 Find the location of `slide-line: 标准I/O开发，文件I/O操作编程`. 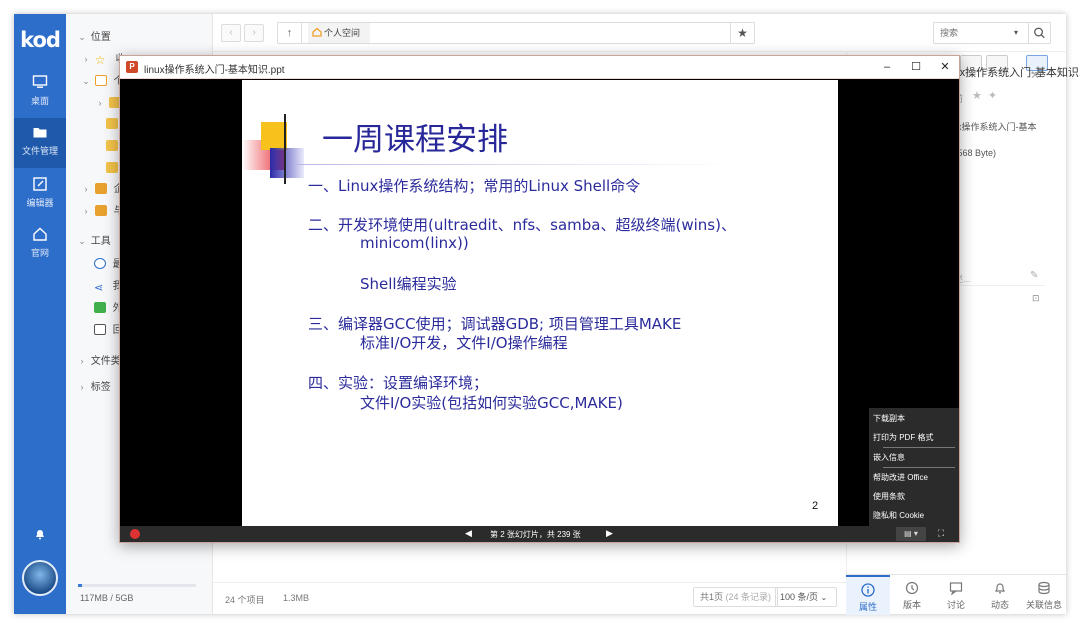

slide-line: 标准I/O开发，文件I/O操作编程 is located at coordinates (464, 343).